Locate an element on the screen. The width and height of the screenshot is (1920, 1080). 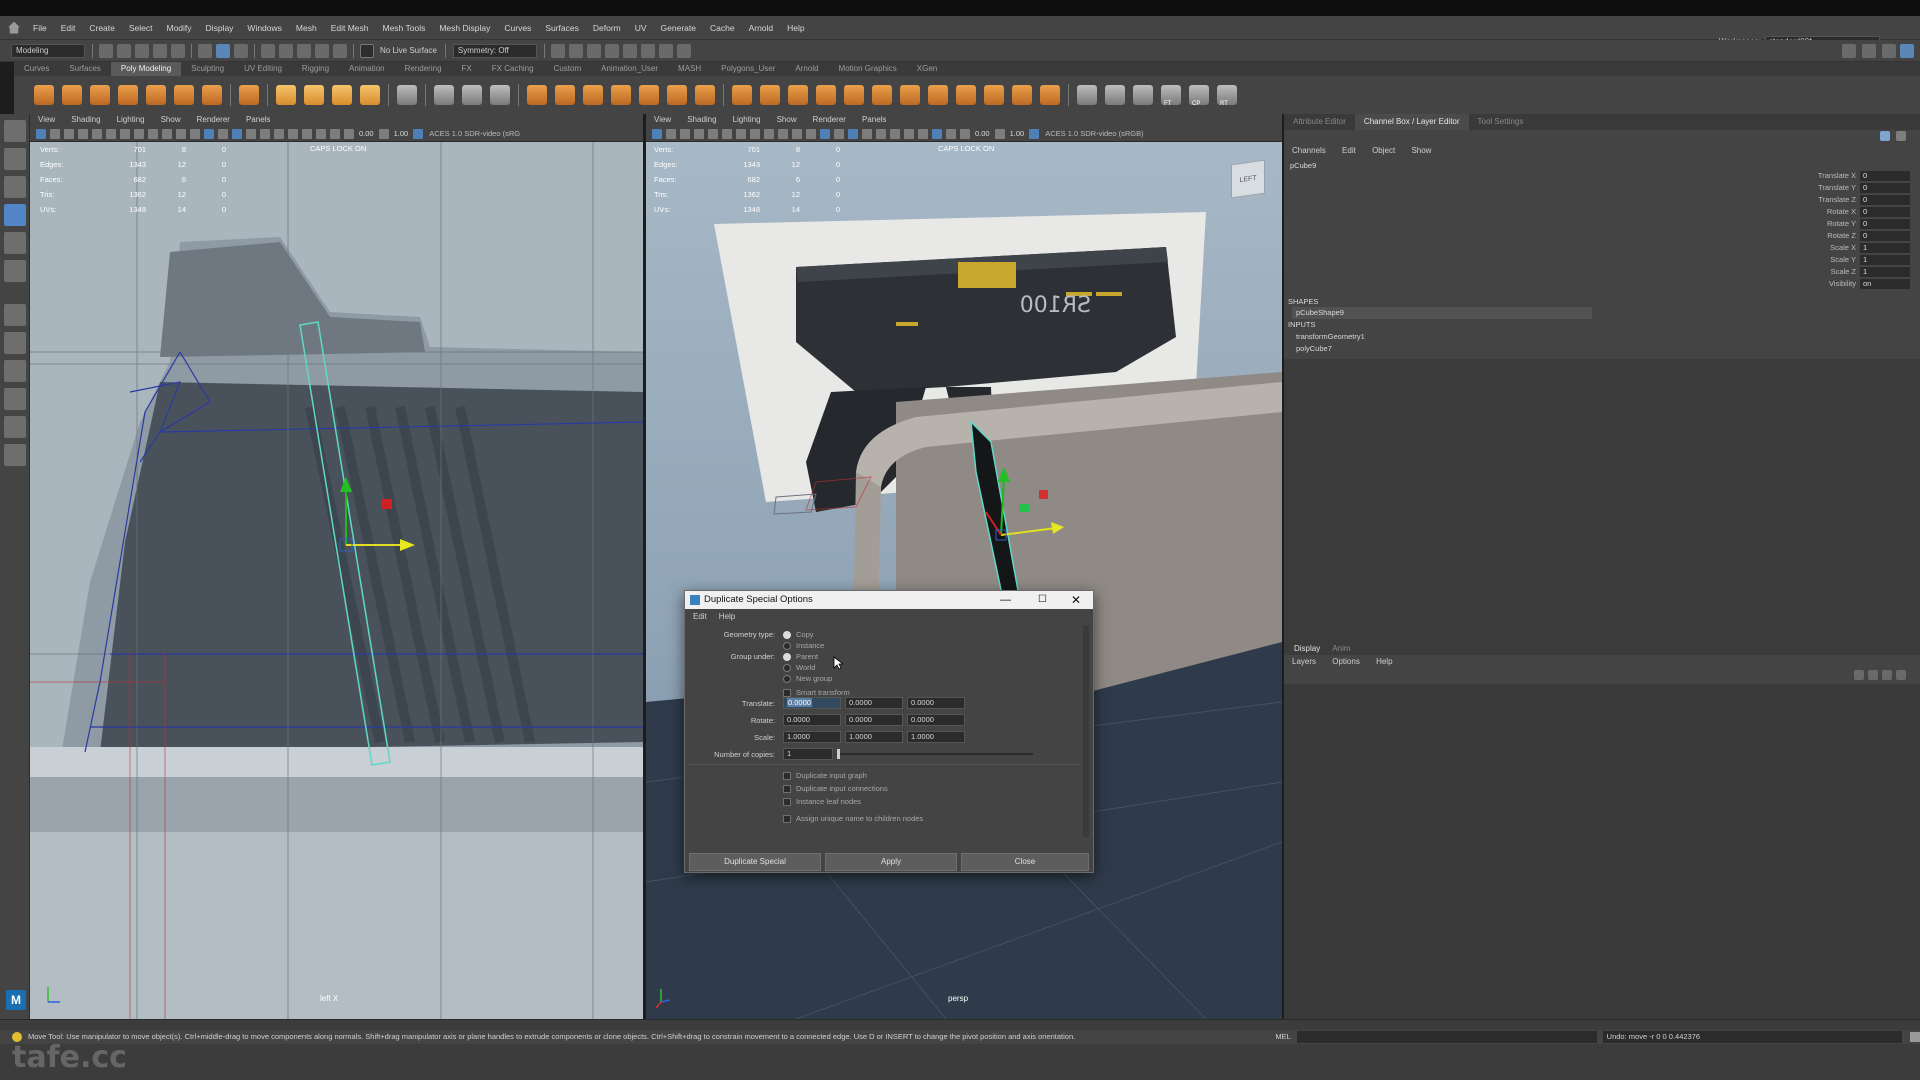
pen-icon is located at coordinates (1087, 95).